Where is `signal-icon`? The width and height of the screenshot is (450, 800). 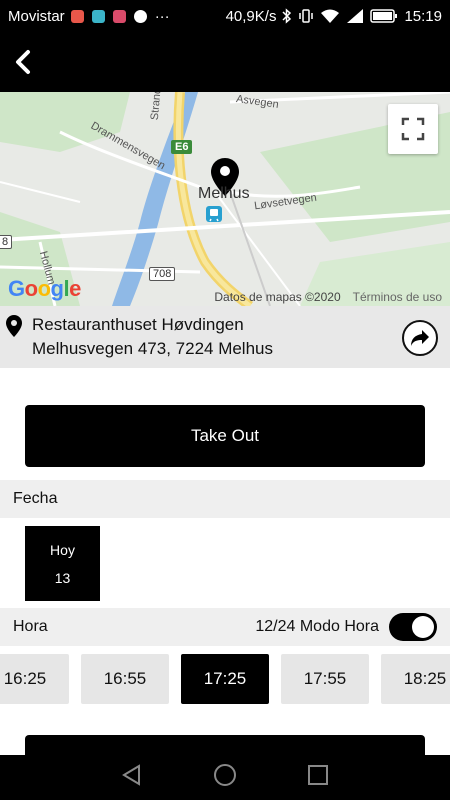 signal-icon is located at coordinates (355, 16).